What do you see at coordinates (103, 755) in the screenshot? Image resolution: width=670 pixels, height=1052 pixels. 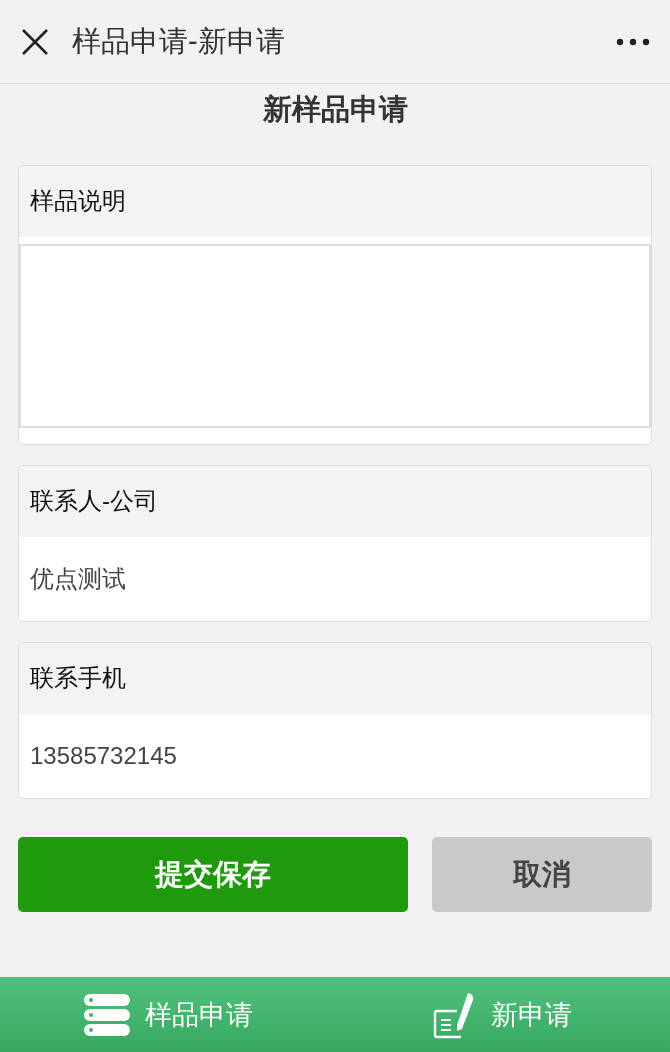 I see `field-value: 13585732145` at bounding box center [103, 755].